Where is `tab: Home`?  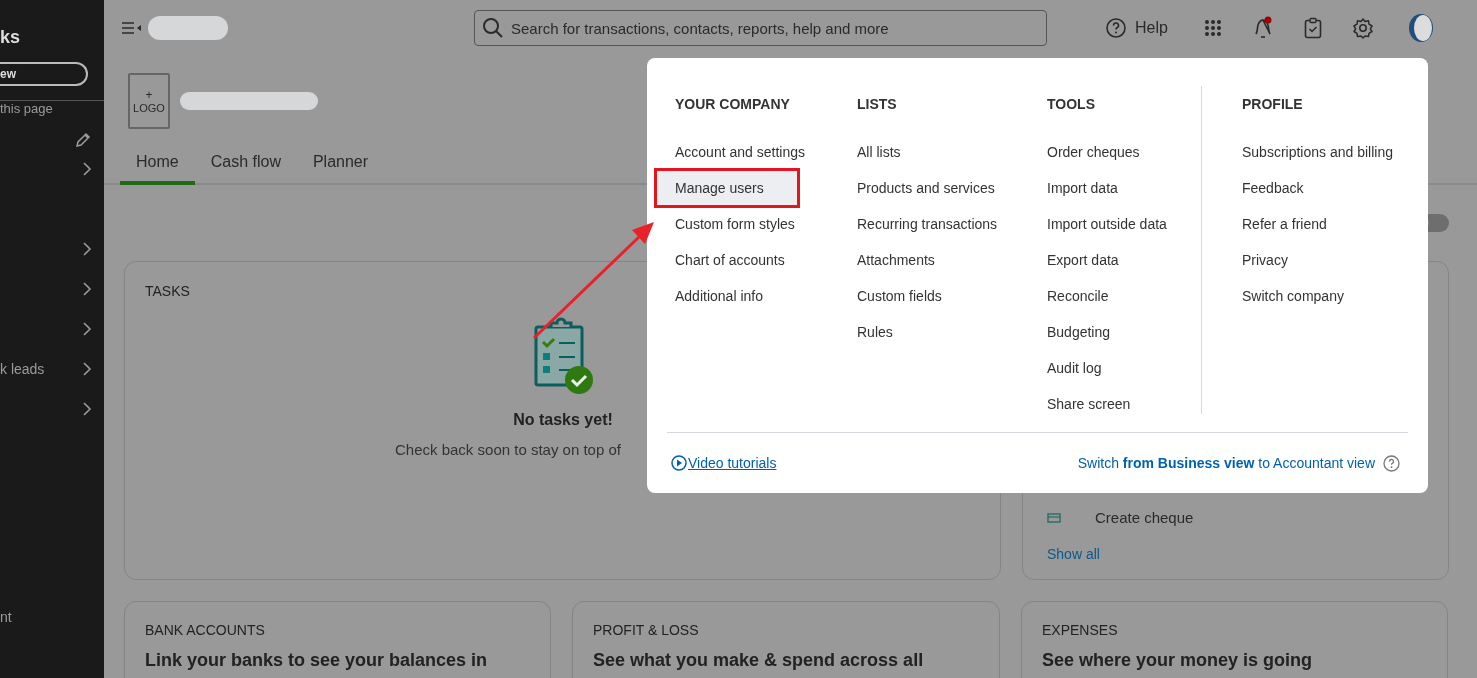
tab: Home is located at coordinates (157, 167).